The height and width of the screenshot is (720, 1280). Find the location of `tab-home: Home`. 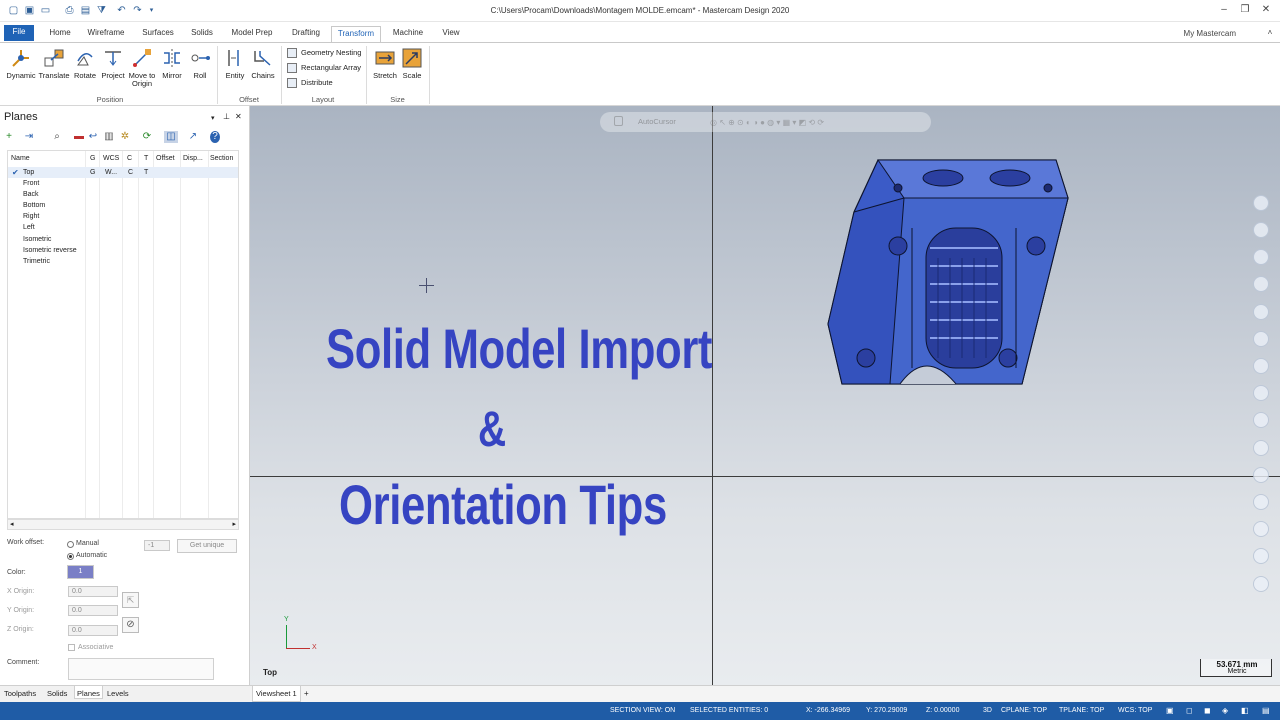

tab-home: Home is located at coordinates (60, 34).